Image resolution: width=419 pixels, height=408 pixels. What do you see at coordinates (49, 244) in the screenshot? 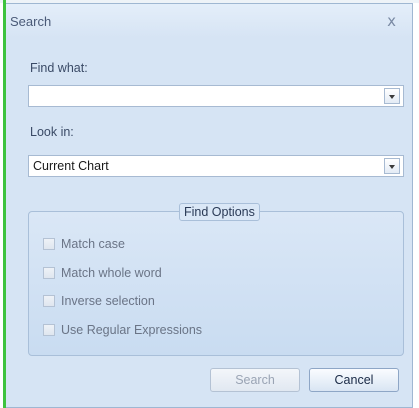
I see `match-case-checkbox` at bounding box center [49, 244].